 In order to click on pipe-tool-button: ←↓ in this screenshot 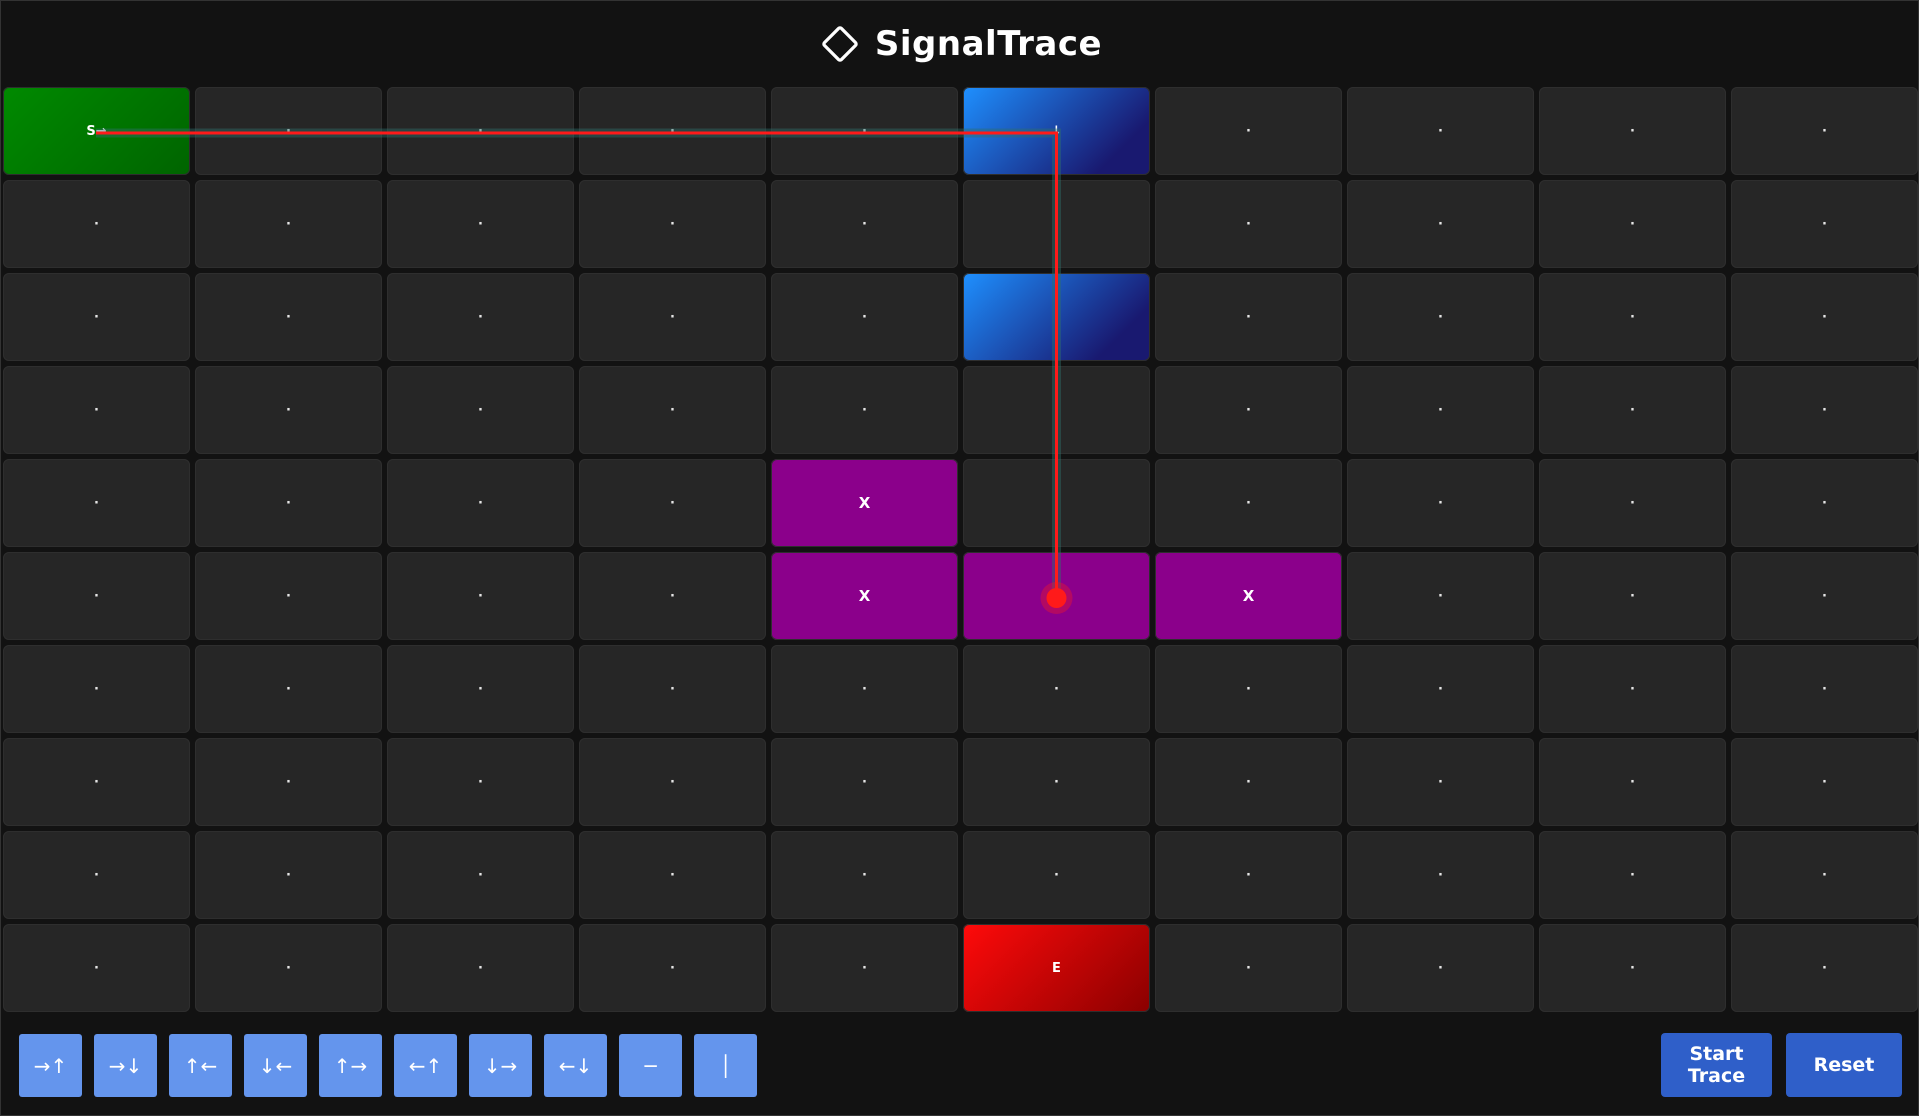, I will do `click(575, 1065)`.